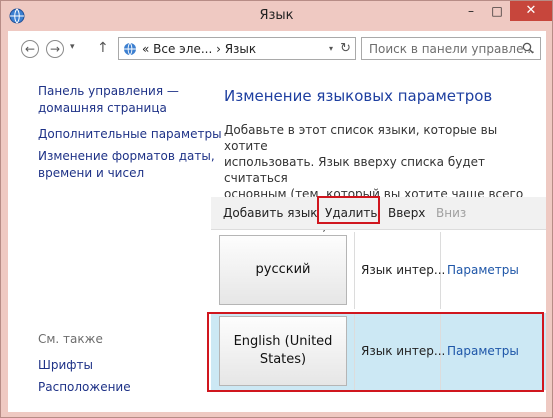  What do you see at coordinates (72, 47) in the screenshot?
I see `recent-locations-button: ▾` at bounding box center [72, 47].